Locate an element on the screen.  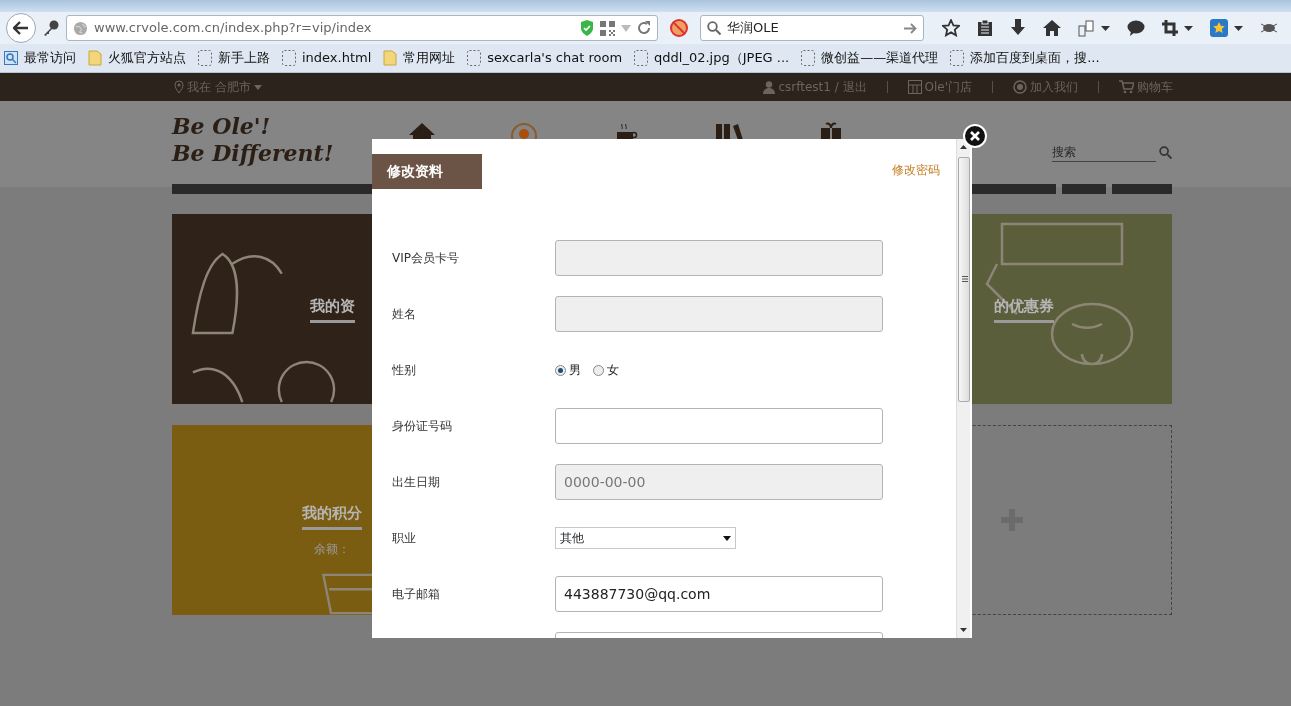
scrollbar is located at coordinates (963, 388).